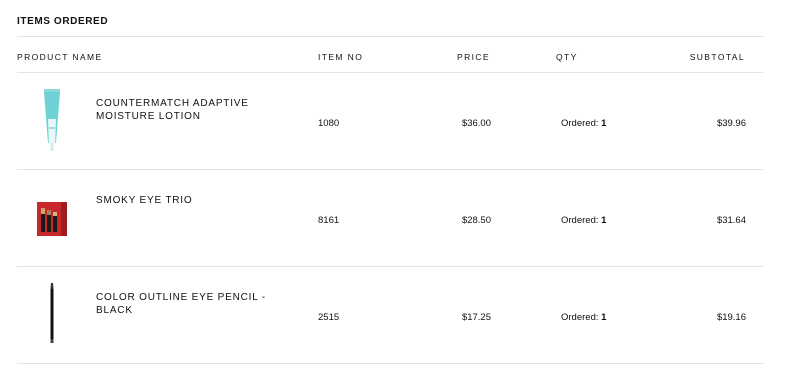 This screenshot has height=372, width=800. What do you see at coordinates (476, 220) in the screenshot?
I see `item-price: $28.50` at bounding box center [476, 220].